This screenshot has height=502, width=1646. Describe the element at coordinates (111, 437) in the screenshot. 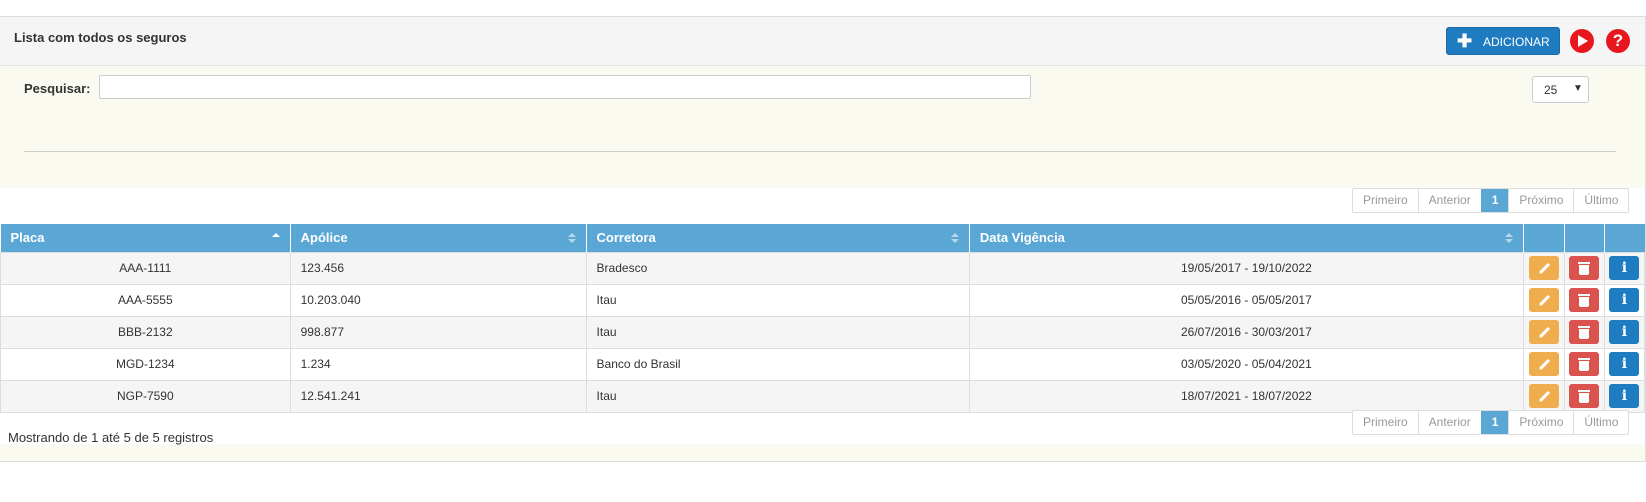

I see `records-info: Mostrando de 1 até 5 de 5 registros` at that location.